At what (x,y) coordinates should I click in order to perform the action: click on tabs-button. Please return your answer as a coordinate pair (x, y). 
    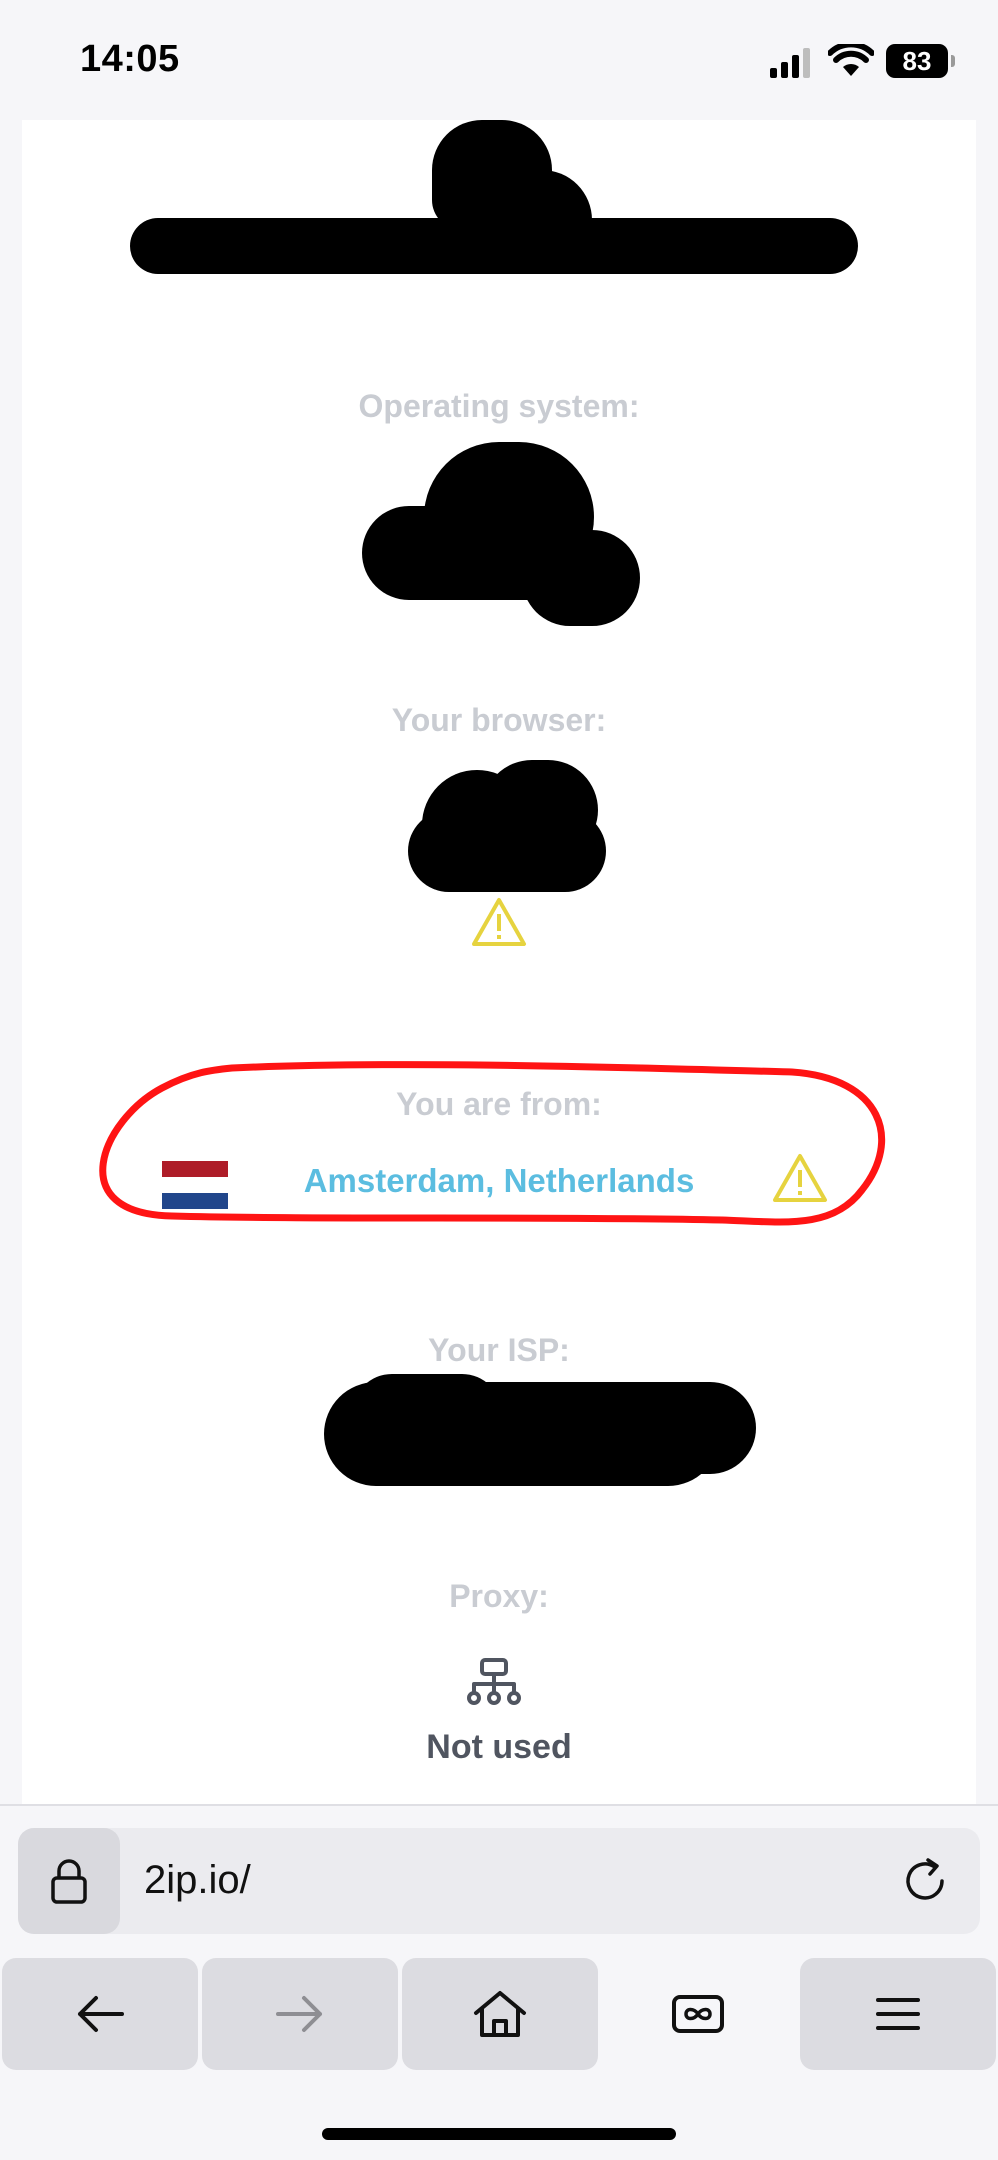
    Looking at the image, I should click on (698, 2014).